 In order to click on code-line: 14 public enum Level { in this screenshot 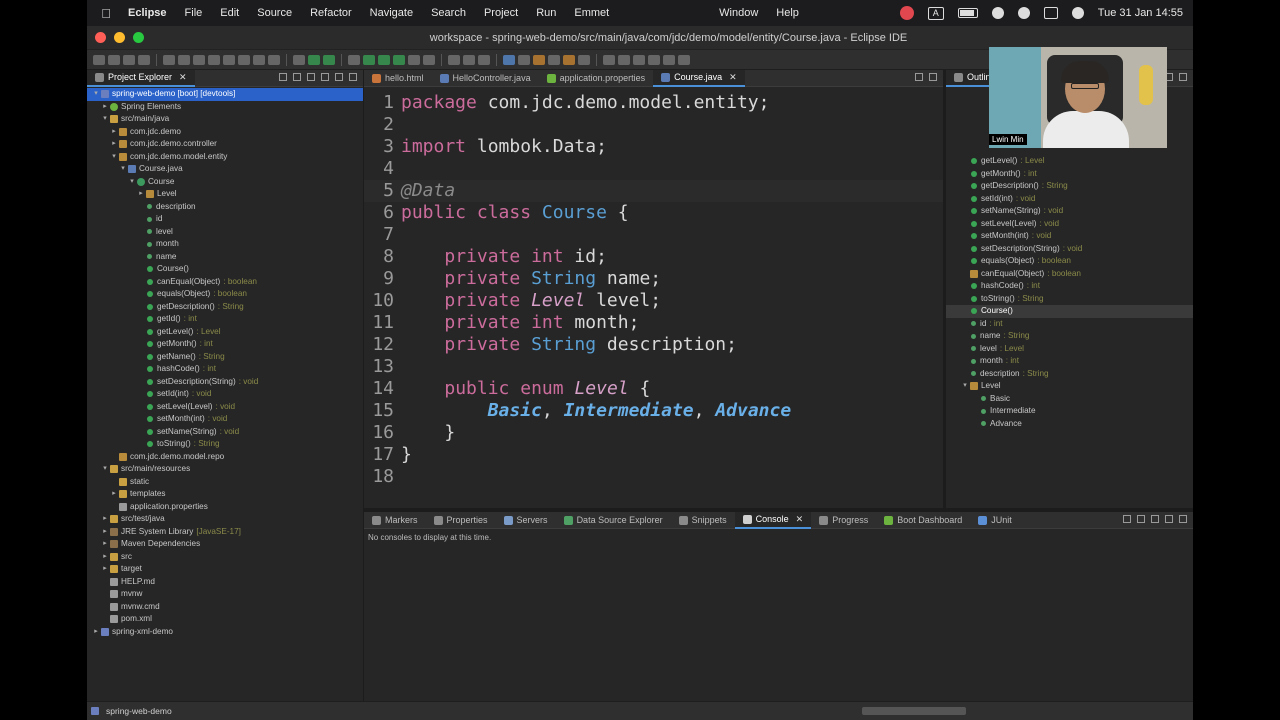, I will do `click(653, 389)`.